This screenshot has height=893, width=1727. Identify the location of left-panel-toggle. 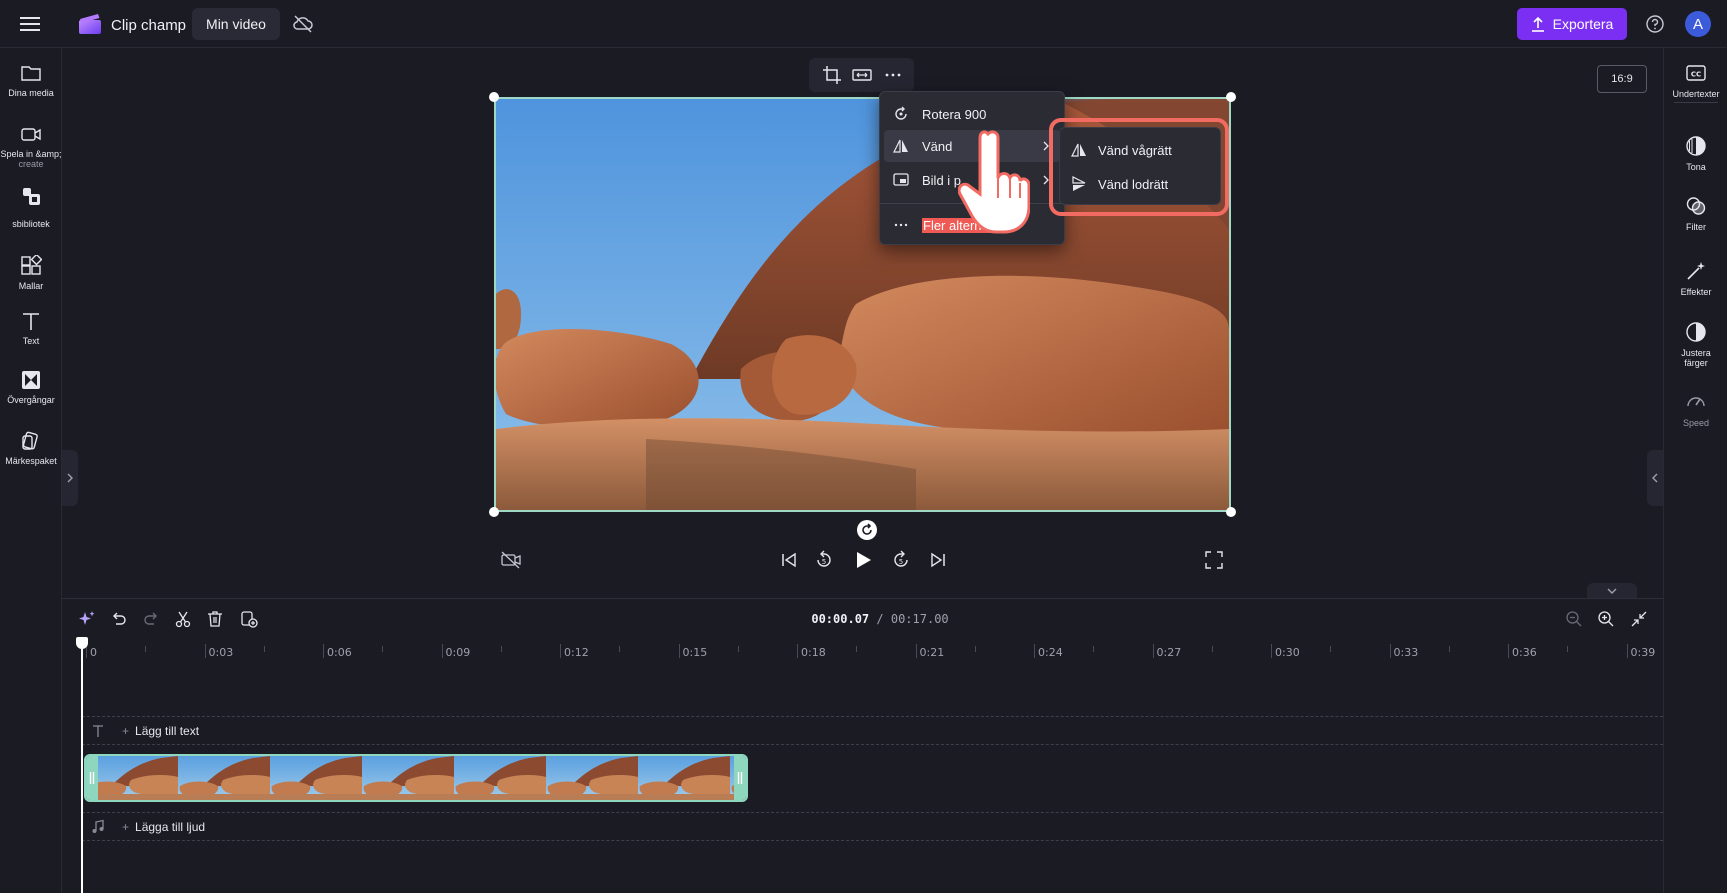
(70, 478).